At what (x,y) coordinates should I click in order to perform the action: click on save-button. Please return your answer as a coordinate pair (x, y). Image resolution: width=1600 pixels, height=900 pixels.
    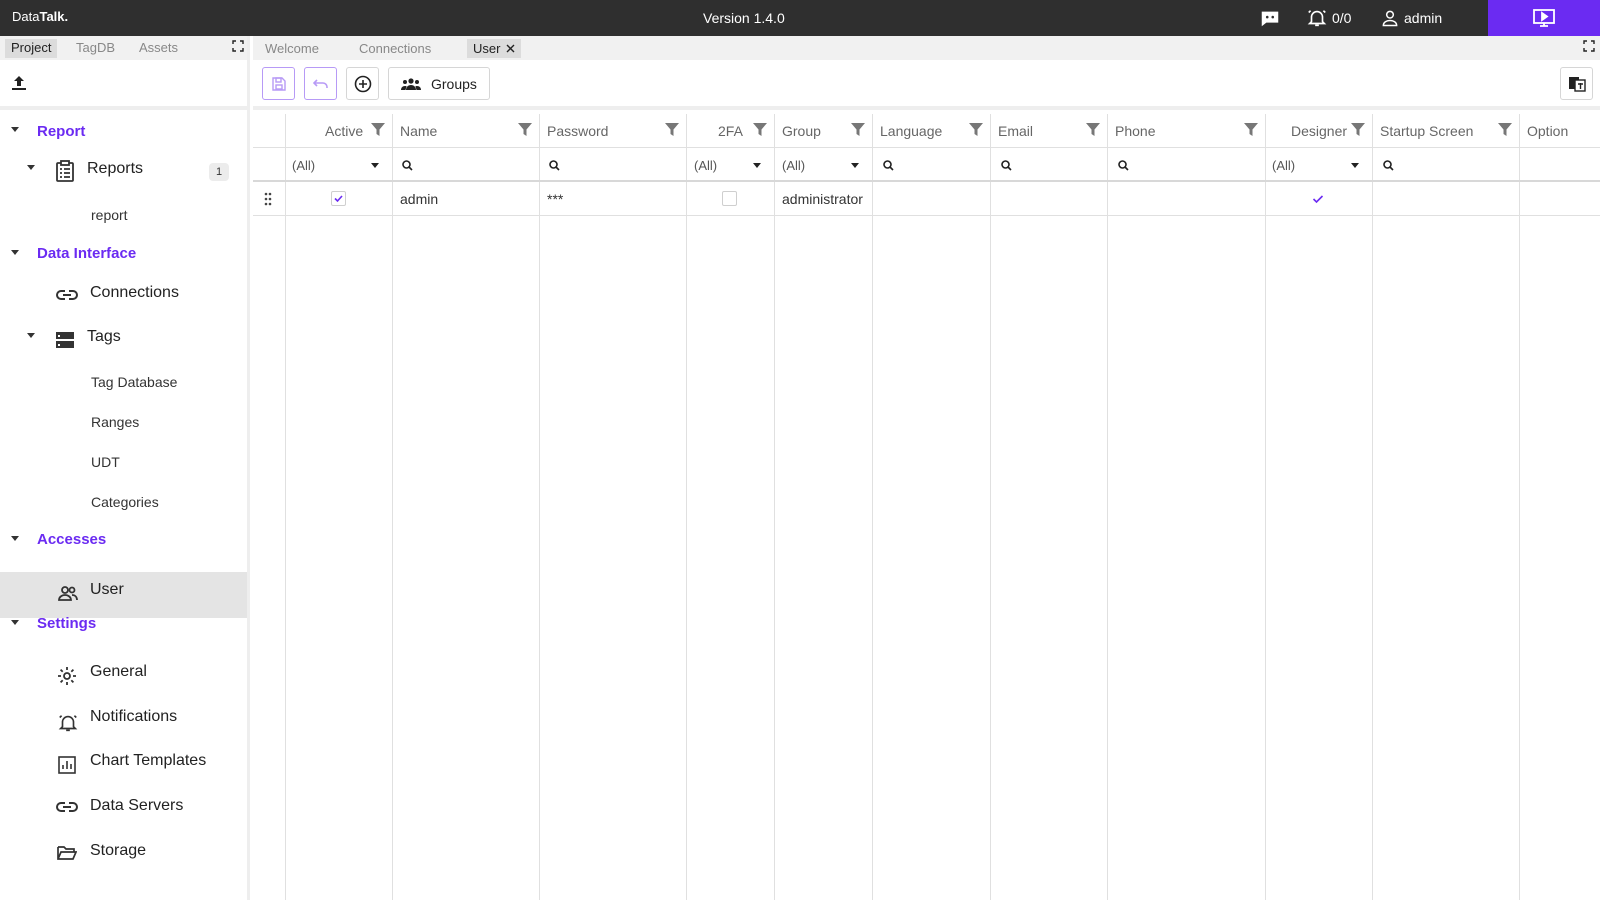
    Looking at the image, I should click on (278, 83).